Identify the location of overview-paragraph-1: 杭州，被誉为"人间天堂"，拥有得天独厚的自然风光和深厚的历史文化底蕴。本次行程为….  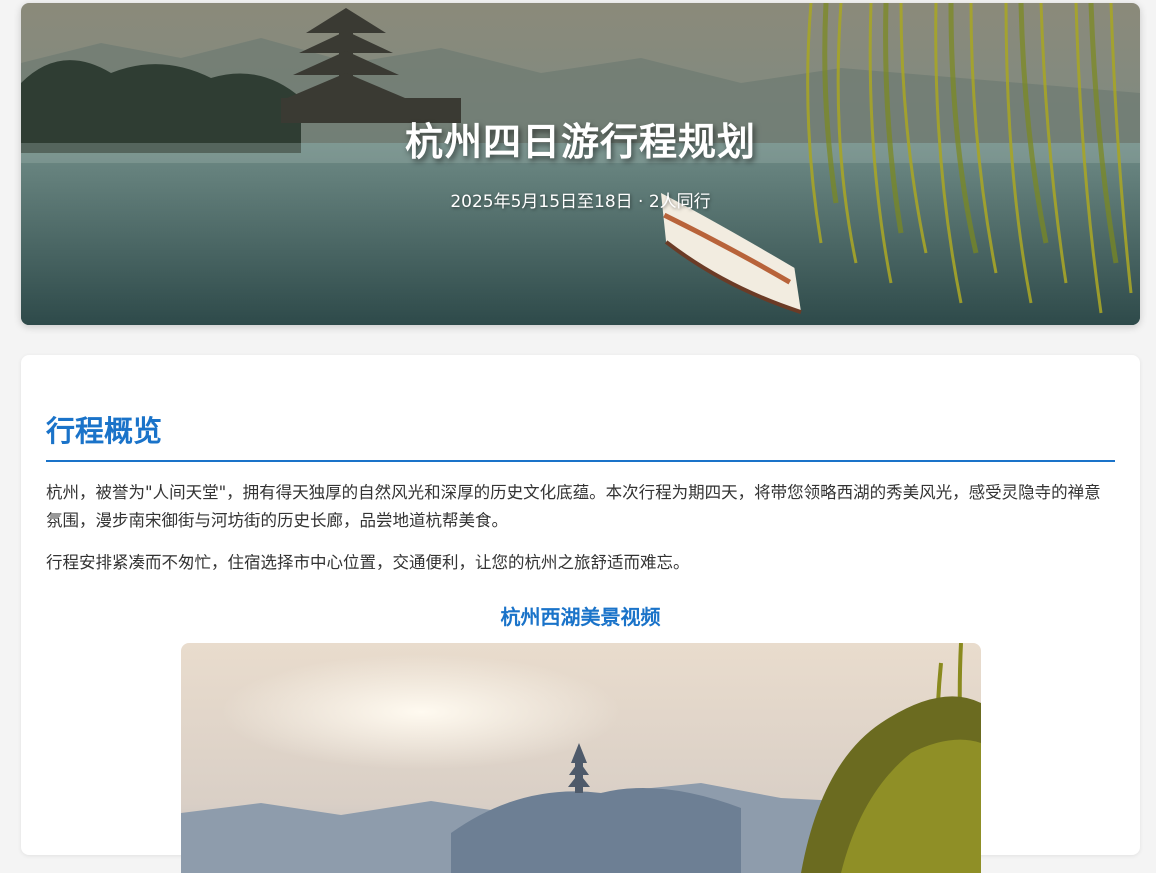
(573, 506).